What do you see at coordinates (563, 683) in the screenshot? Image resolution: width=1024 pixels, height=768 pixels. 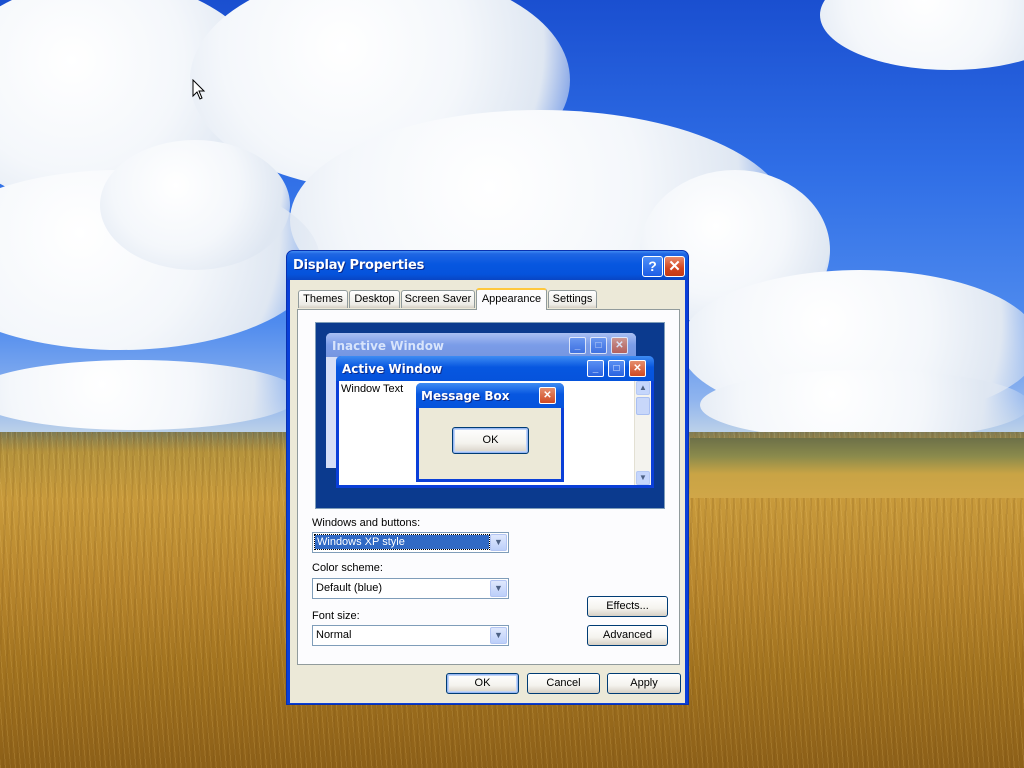 I see `cancel-button: Cancel` at bounding box center [563, 683].